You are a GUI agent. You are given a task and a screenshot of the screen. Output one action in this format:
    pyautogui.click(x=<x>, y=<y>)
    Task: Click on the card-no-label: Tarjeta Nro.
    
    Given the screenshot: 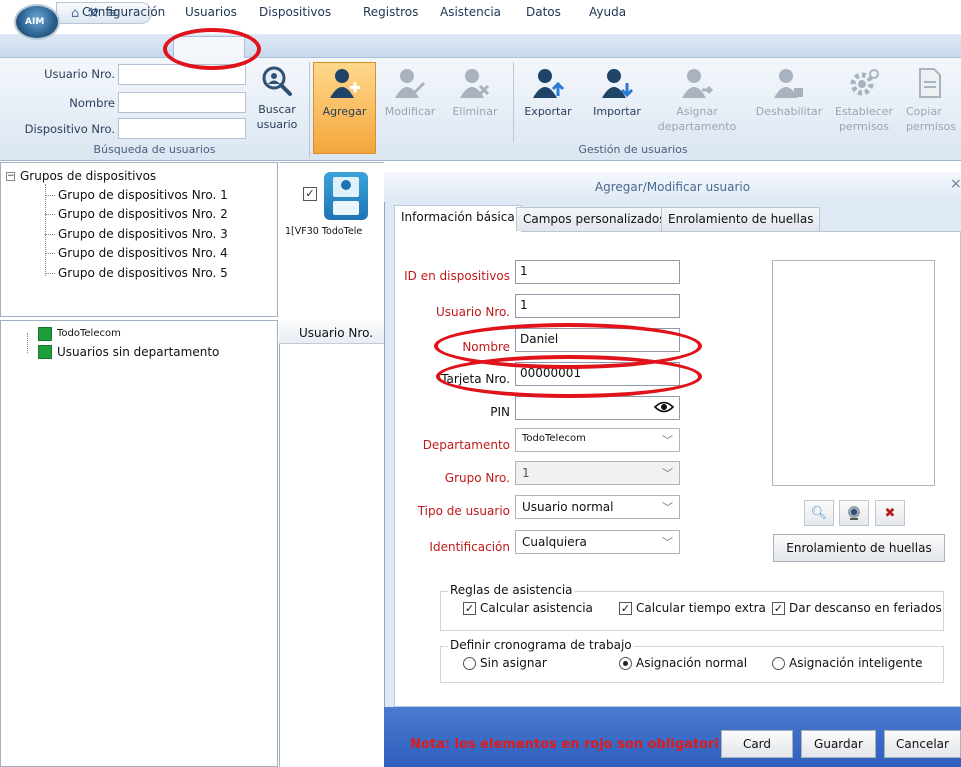 What is the action you would take?
    pyautogui.click(x=475, y=379)
    